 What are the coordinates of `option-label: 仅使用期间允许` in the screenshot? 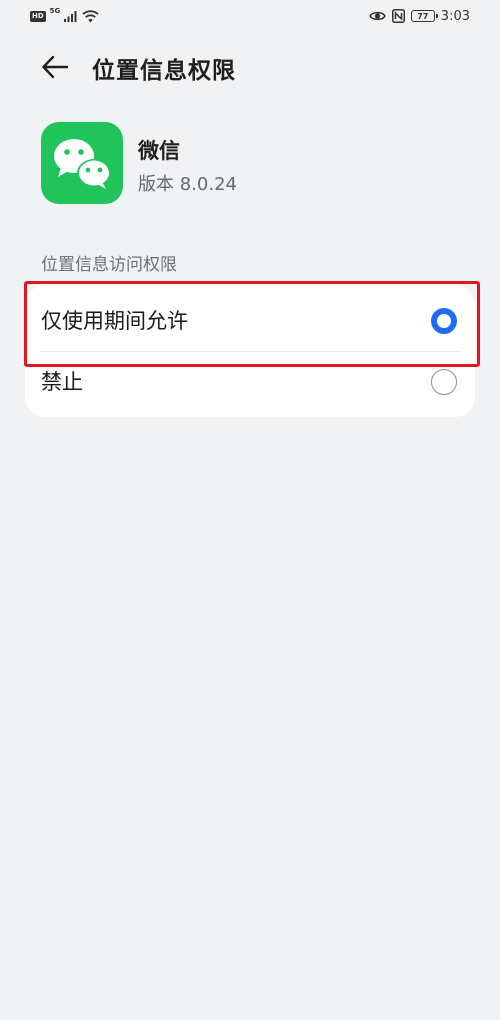 It's located at (114, 321).